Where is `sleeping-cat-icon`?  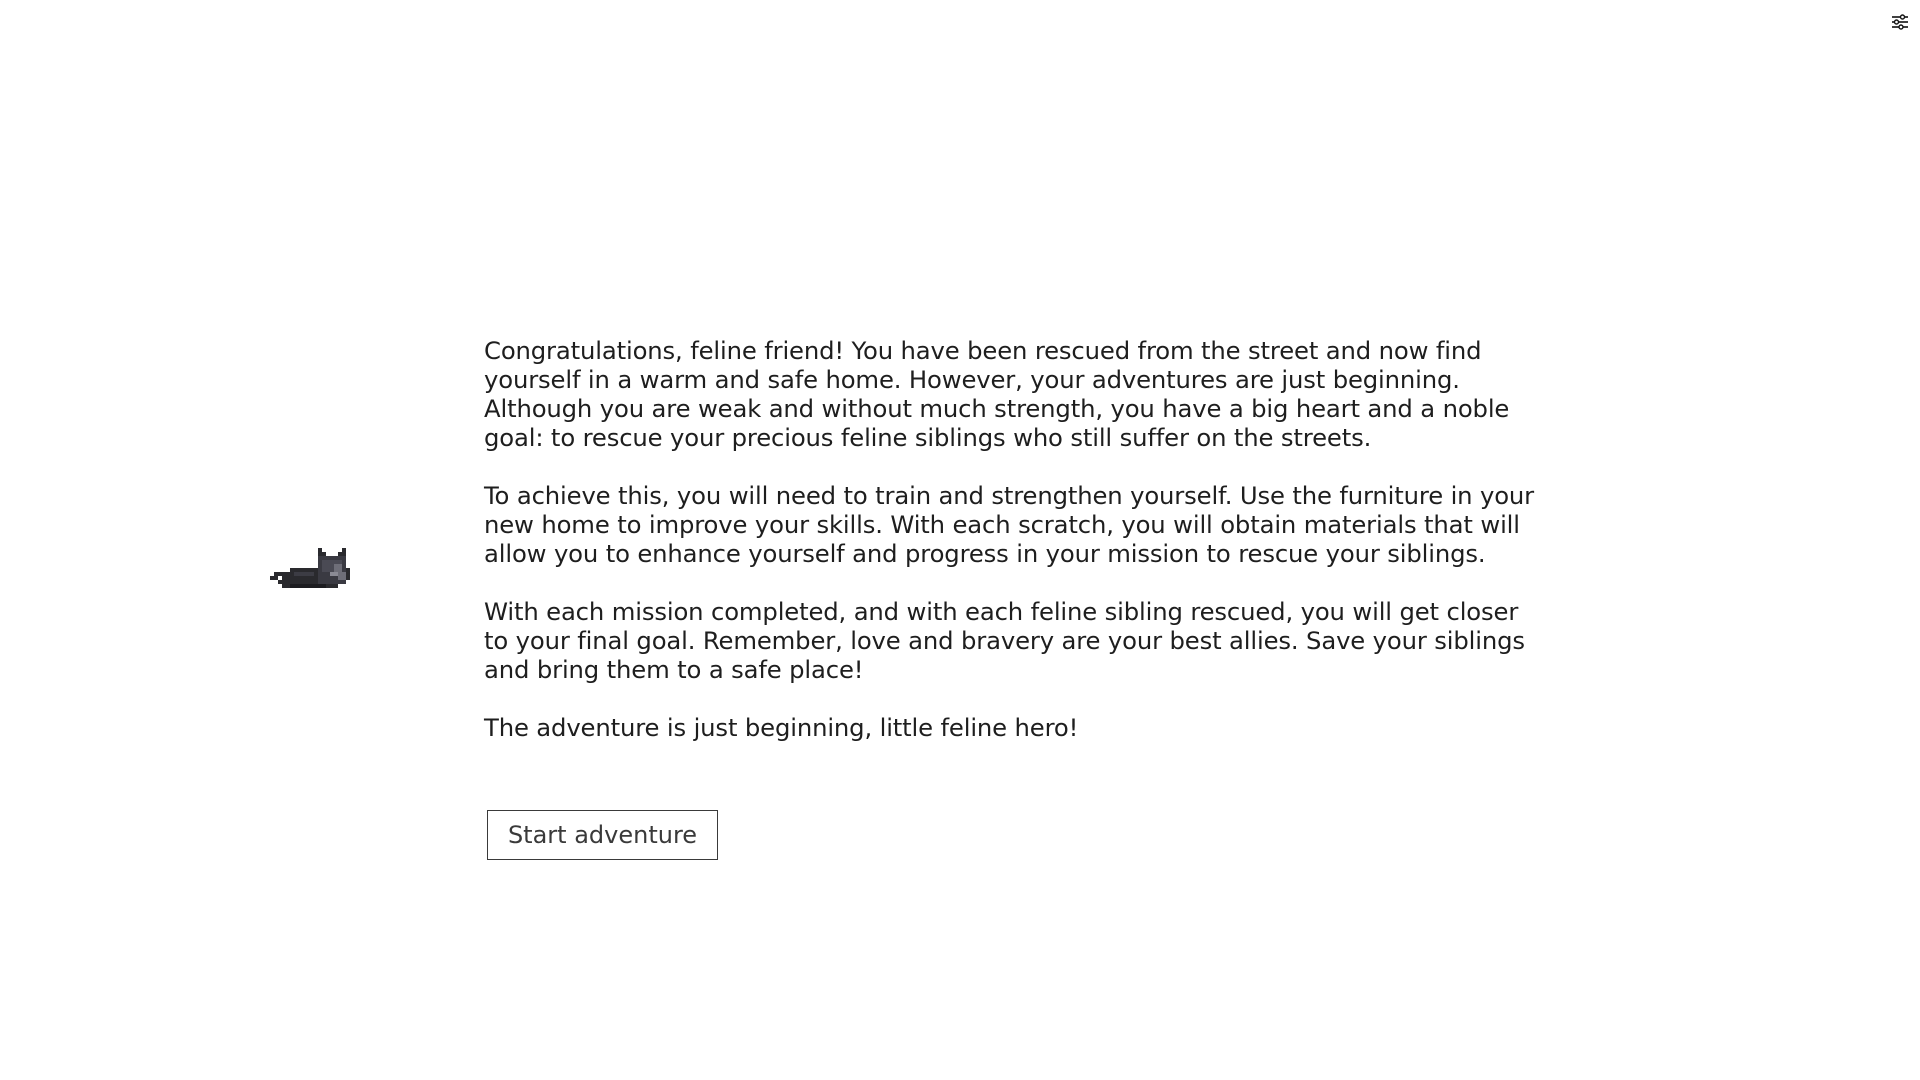 sleeping-cat-icon is located at coordinates (318, 572).